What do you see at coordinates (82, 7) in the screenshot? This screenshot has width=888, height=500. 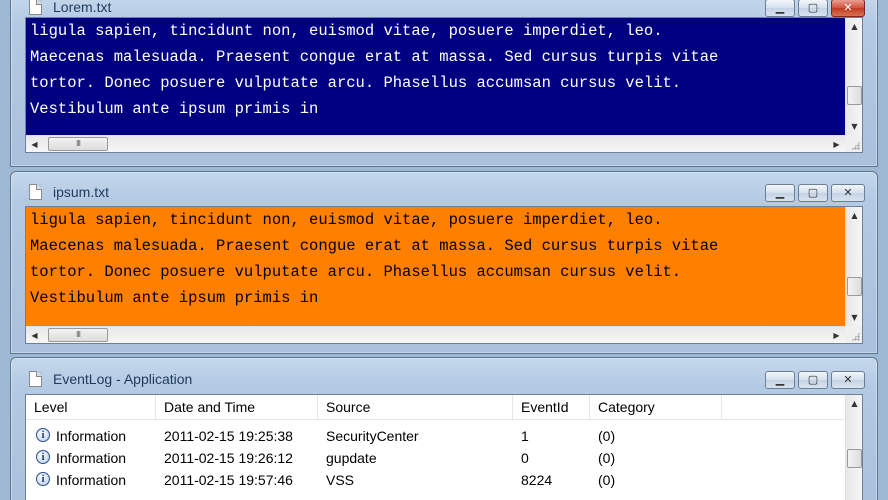 I see `window-title: Lorem.txt` at bounding box center [82, 7].